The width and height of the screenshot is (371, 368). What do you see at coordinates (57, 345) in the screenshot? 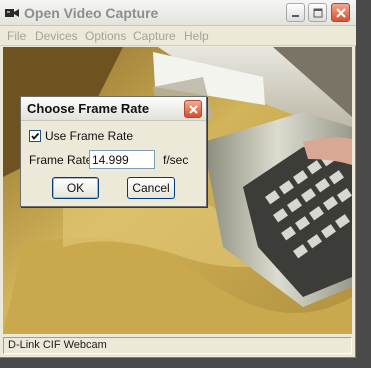
I see `device-name: D-Link CIF Webcam` at bounding box center [57, 345].